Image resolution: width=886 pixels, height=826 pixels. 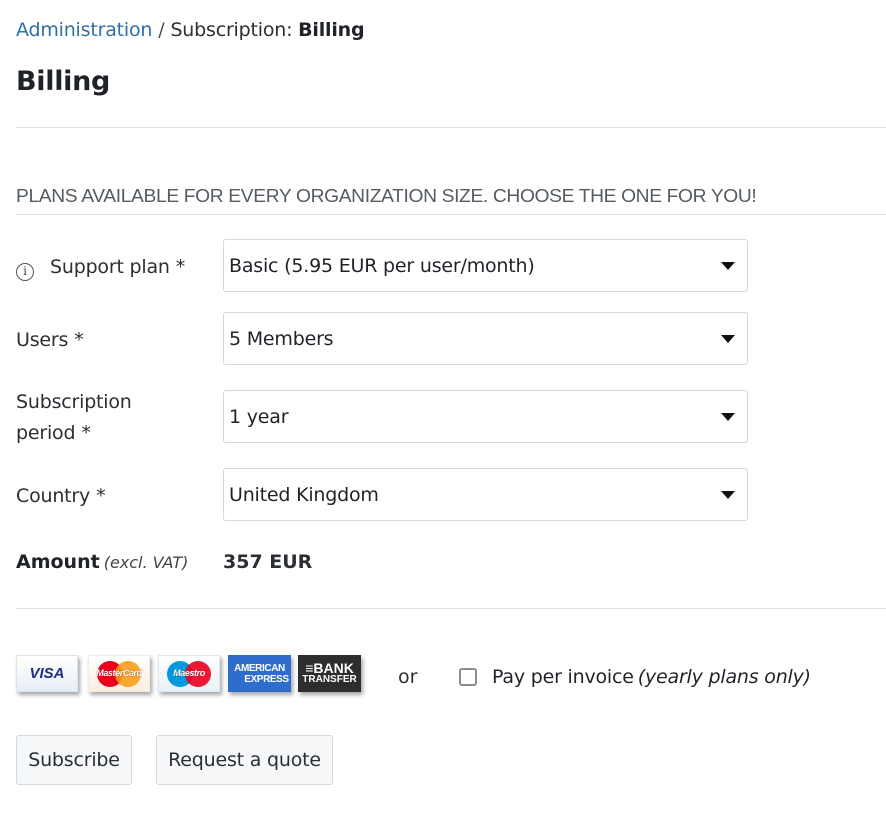 I want to click on pay-per-invoice-label: Pay per invoice (yearly plans only), so click(x=651, y=677).